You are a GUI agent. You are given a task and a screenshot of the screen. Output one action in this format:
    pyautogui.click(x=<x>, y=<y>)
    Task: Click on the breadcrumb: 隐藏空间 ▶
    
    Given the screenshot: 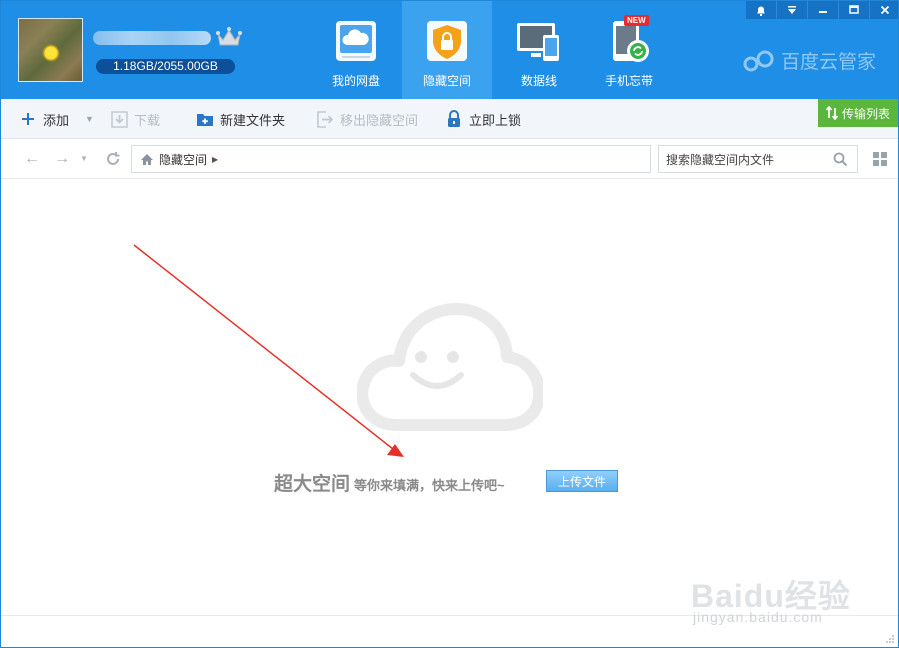 What is the action you would take?
    pyautogui.click(x=391, y=159)
    